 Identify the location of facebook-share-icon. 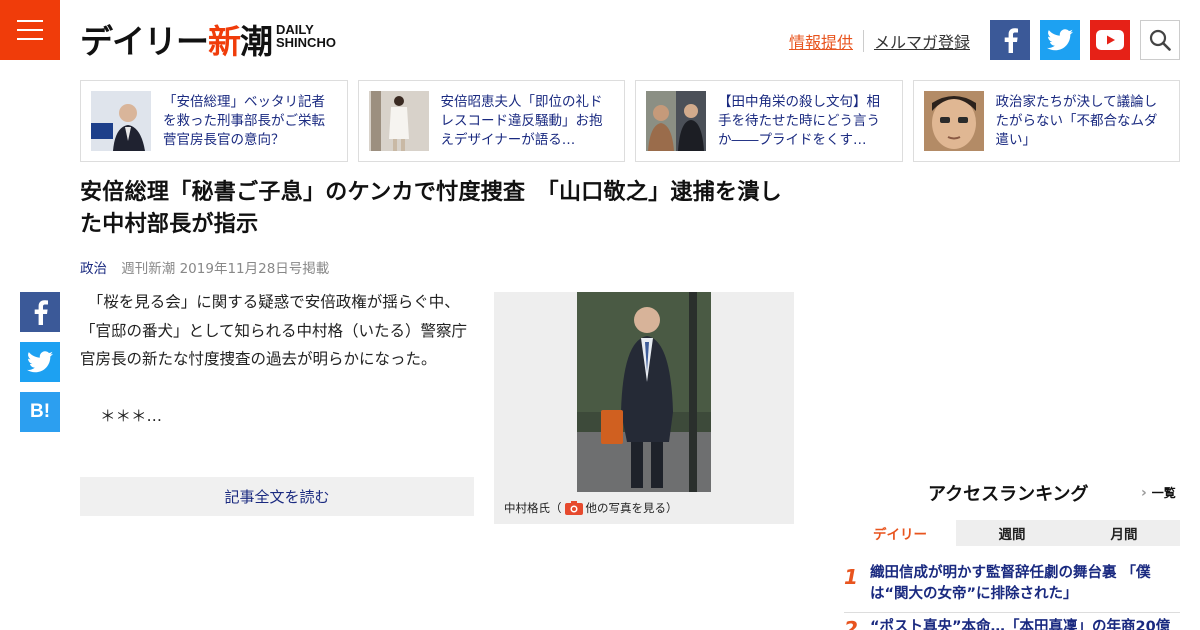
(40, 312).